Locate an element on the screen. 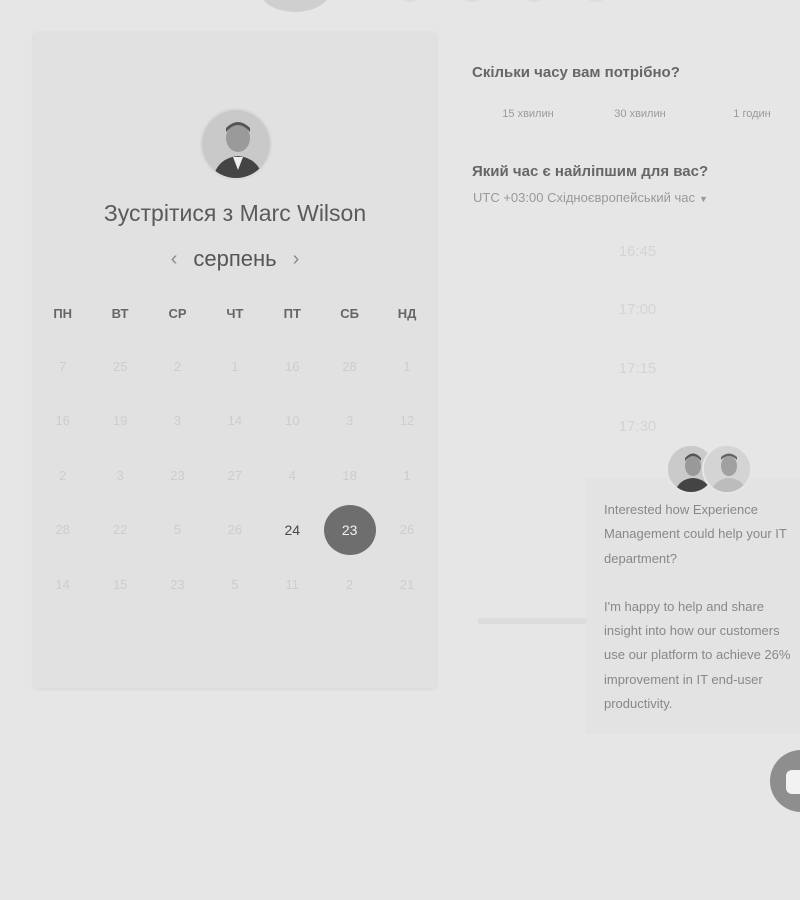  calendar-day: 7 is located at coordinates (63, 366).